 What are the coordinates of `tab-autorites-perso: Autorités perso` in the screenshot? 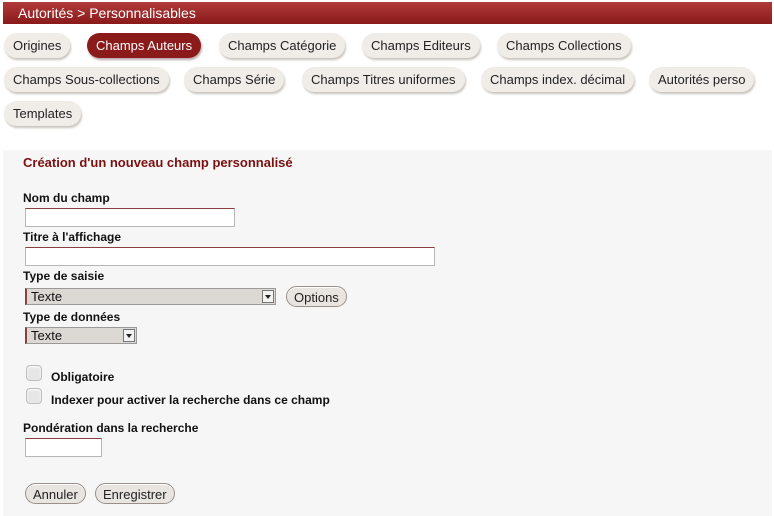 It's located at (702, 79).